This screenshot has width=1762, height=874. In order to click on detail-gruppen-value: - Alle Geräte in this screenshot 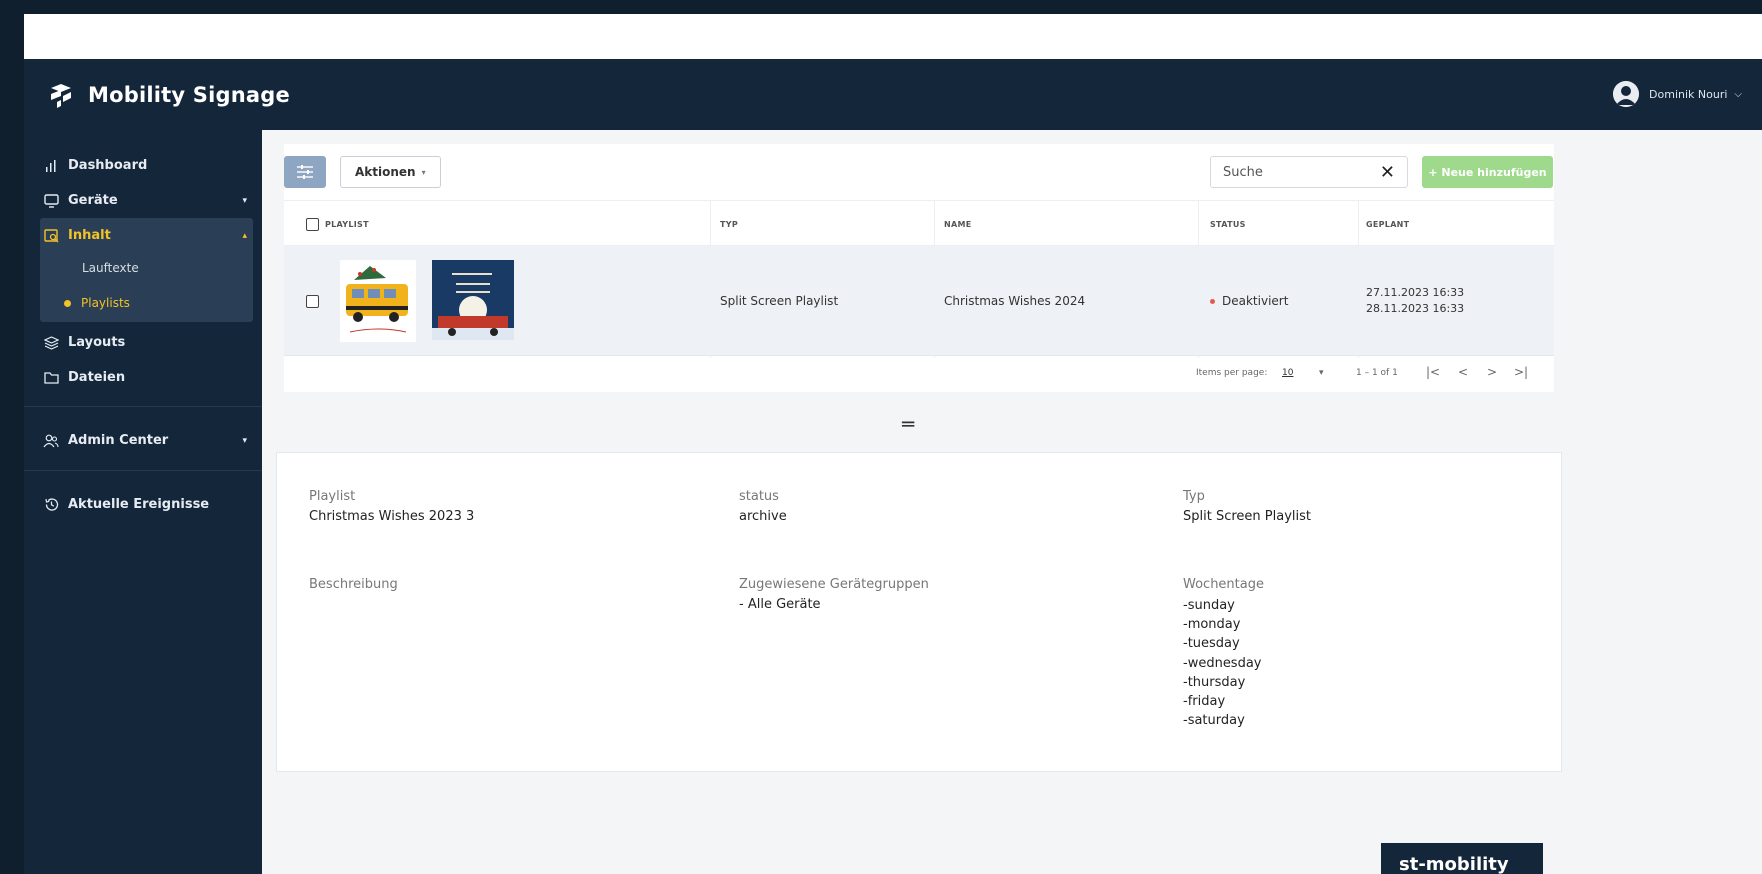, I will do `click(780, 604)`.